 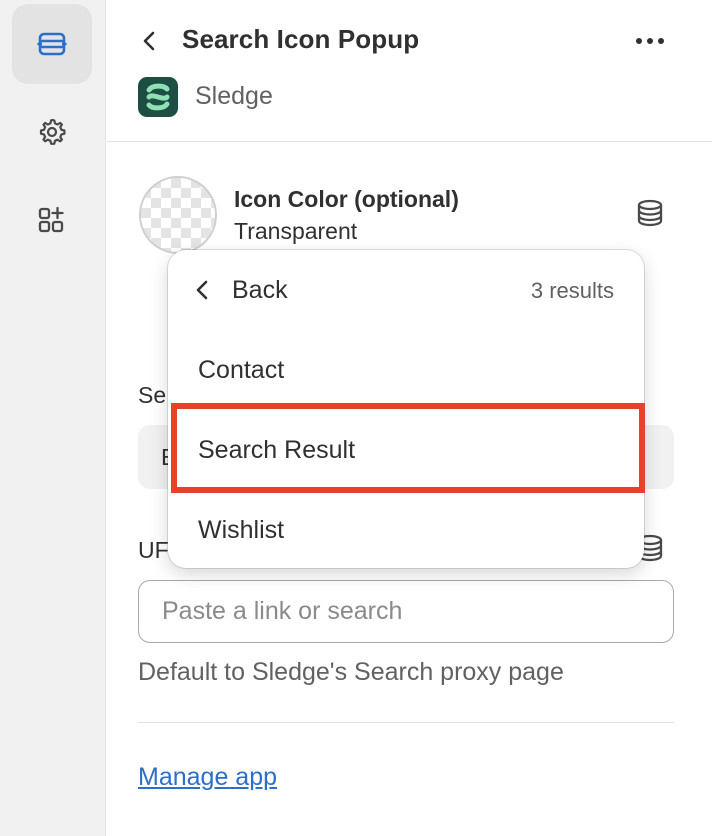 What do you see at coordinates (296, 231) in the screenshot?
I see `icon-color-value: Transparent` at bounding box center [296, 231].